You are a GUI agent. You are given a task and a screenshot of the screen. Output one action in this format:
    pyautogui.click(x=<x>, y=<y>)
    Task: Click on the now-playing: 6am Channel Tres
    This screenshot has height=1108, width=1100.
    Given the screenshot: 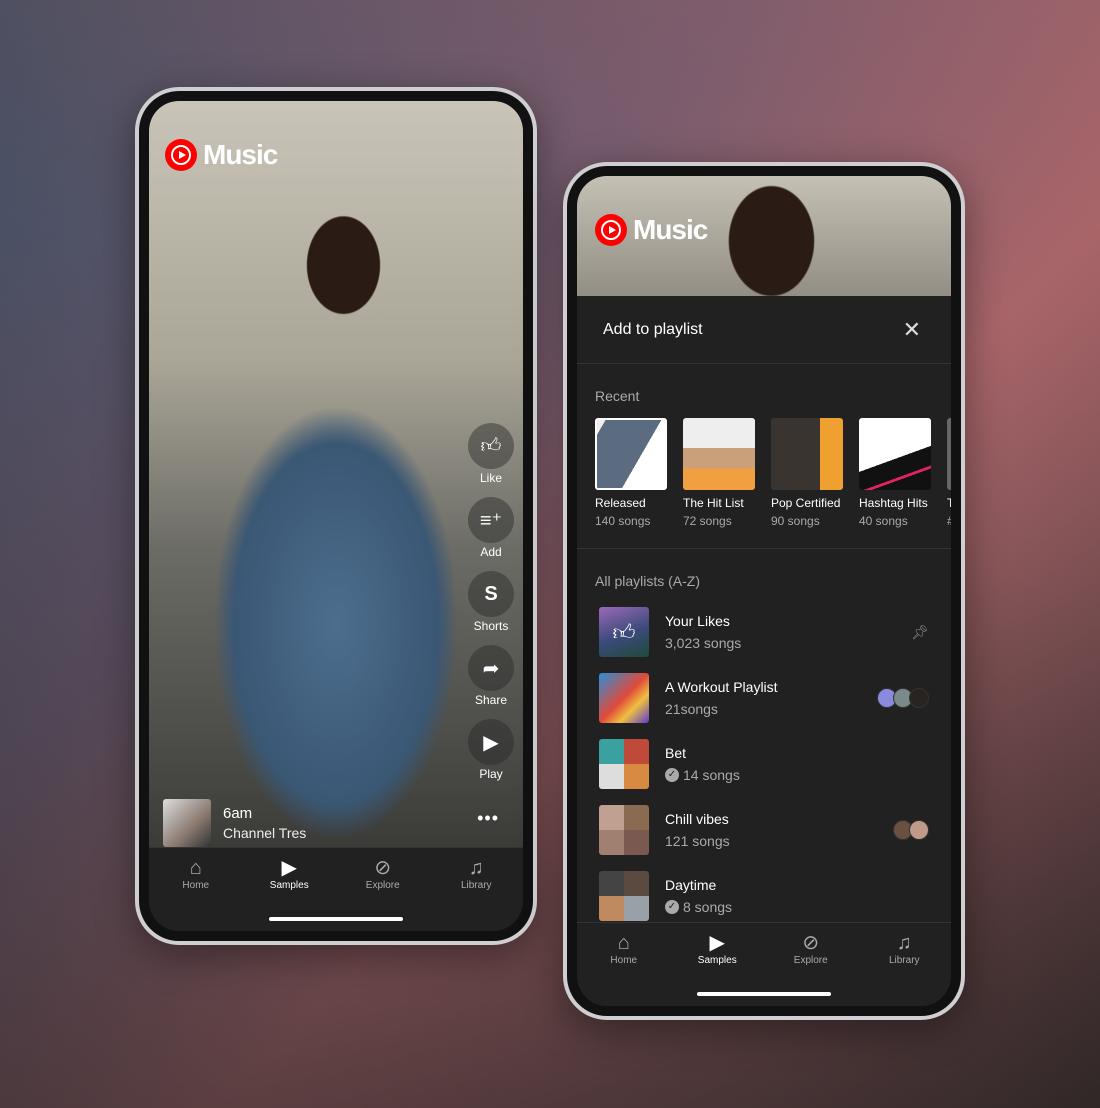 What is the action you would take?
    pyautogui.click(x=234, y=823)
    